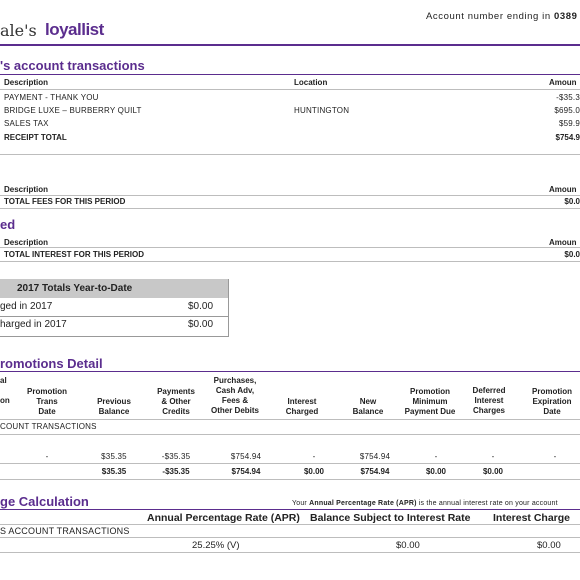 The height and width of the screenshot is (580, 580). I want to click on transaction-amount: $59.9, so click(569, 123).